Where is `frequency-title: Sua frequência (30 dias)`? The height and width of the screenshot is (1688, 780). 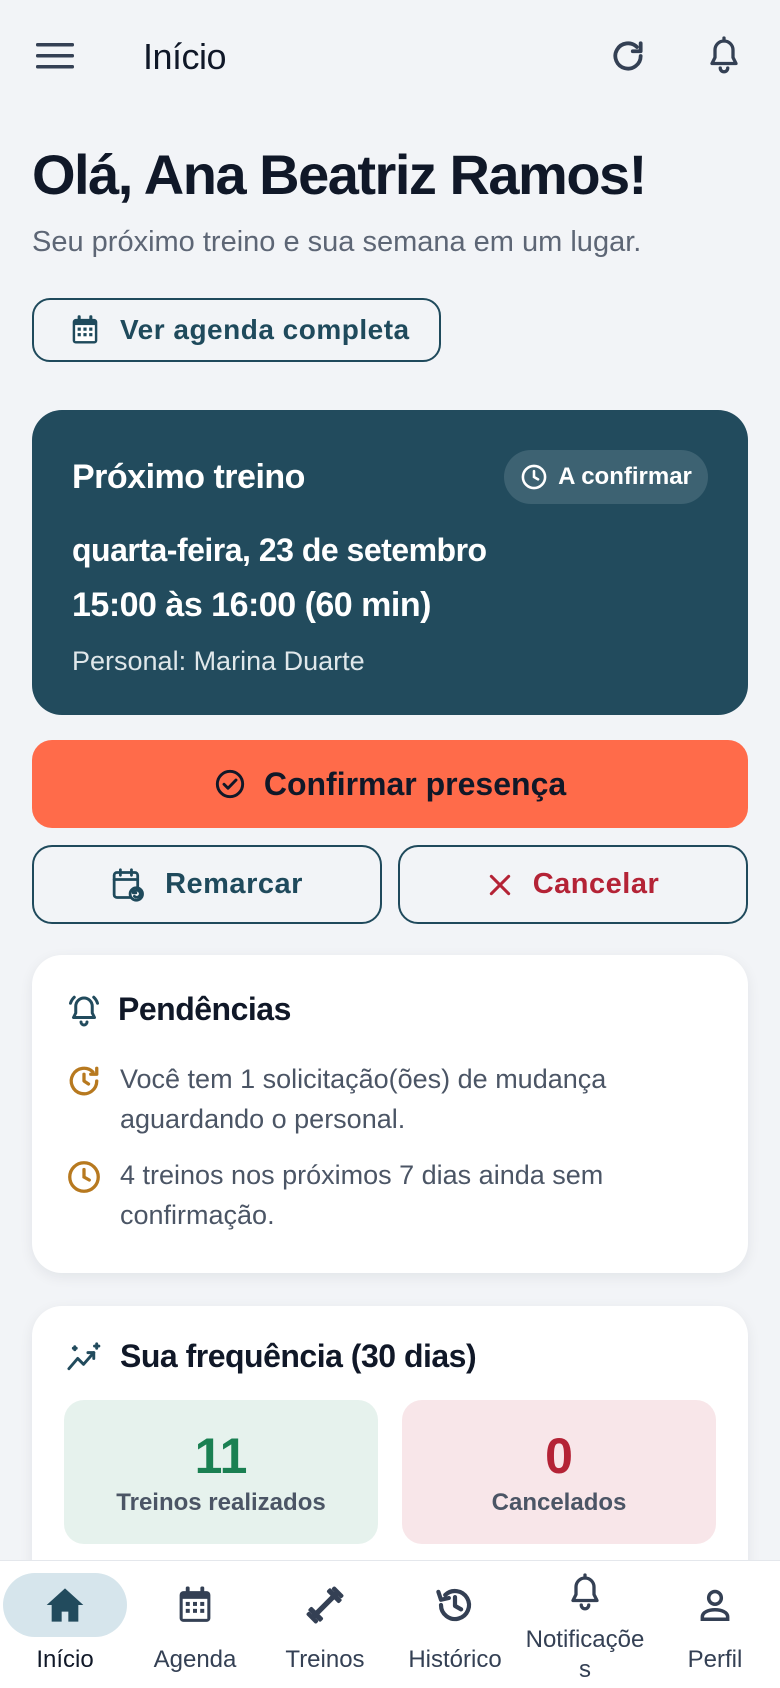
frequency-title: Sua frequência (30 dias) is located at coordinates (298, 1356).